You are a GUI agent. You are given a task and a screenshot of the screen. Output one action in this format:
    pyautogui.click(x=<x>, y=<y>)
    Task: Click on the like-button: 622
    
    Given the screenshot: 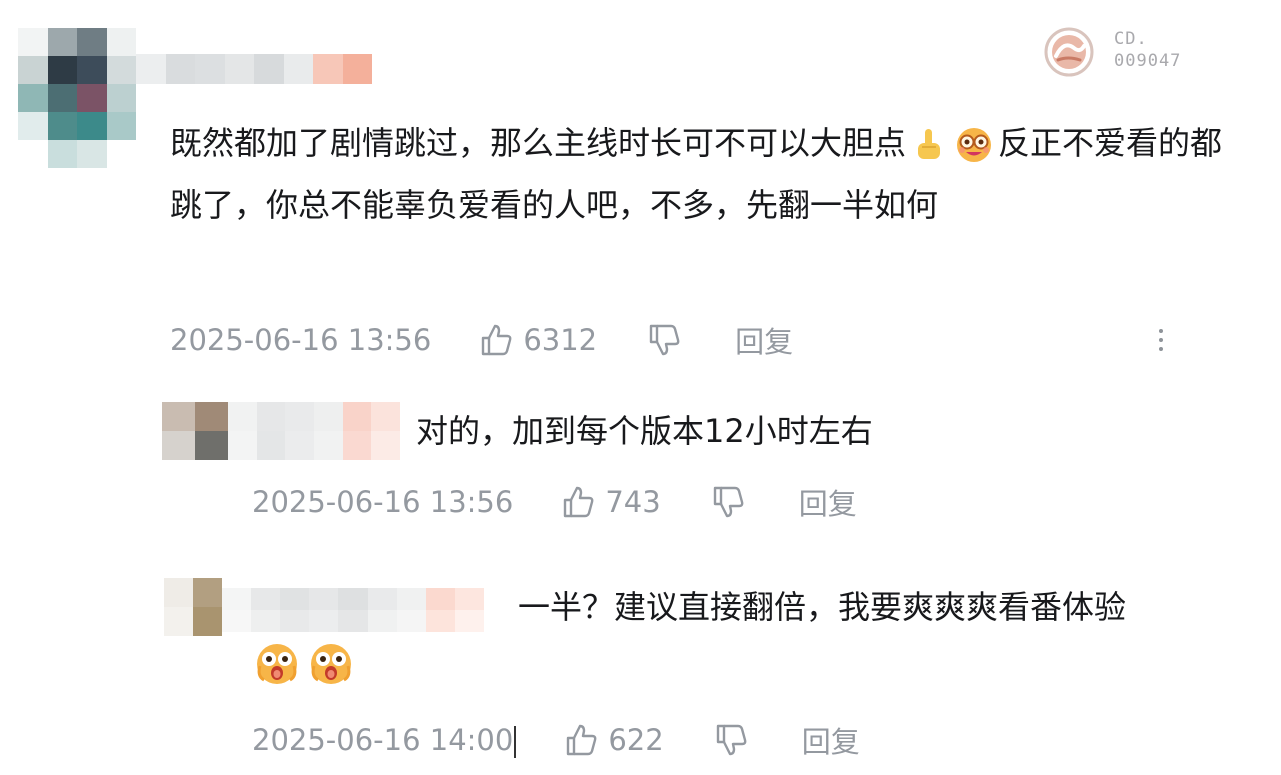 What is the action you would take?
    pyautogui.click(x=614, y=740)
    